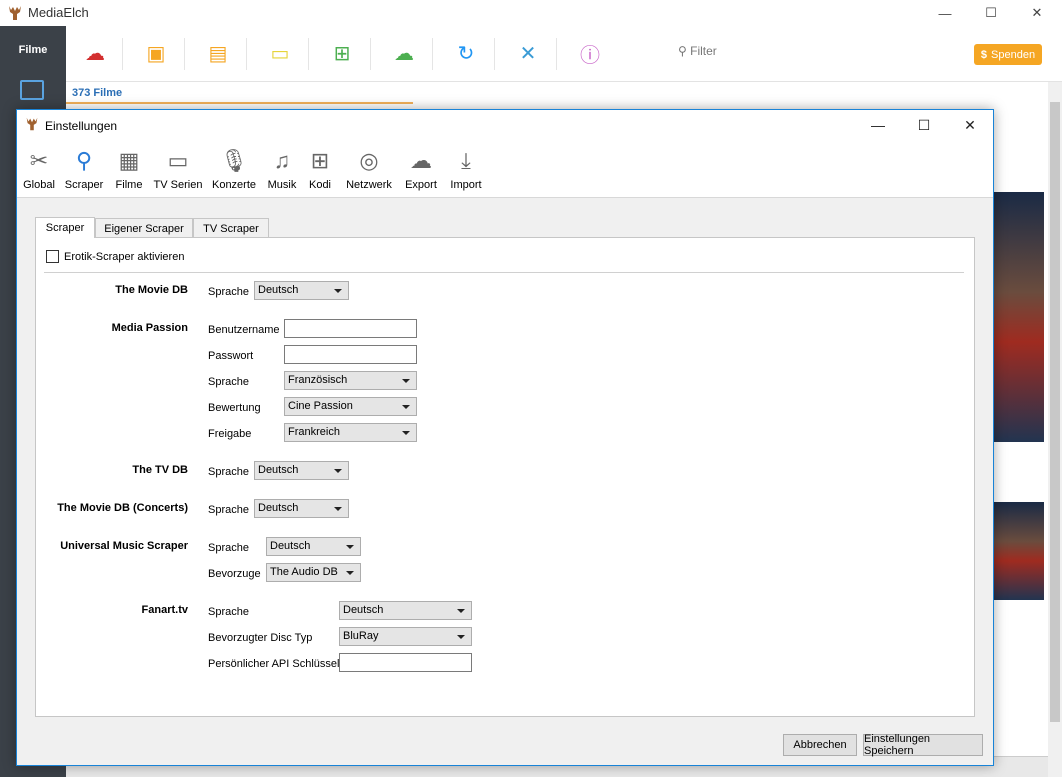  I want to click on freigabe-select: Frankreich, so click(350, 432).